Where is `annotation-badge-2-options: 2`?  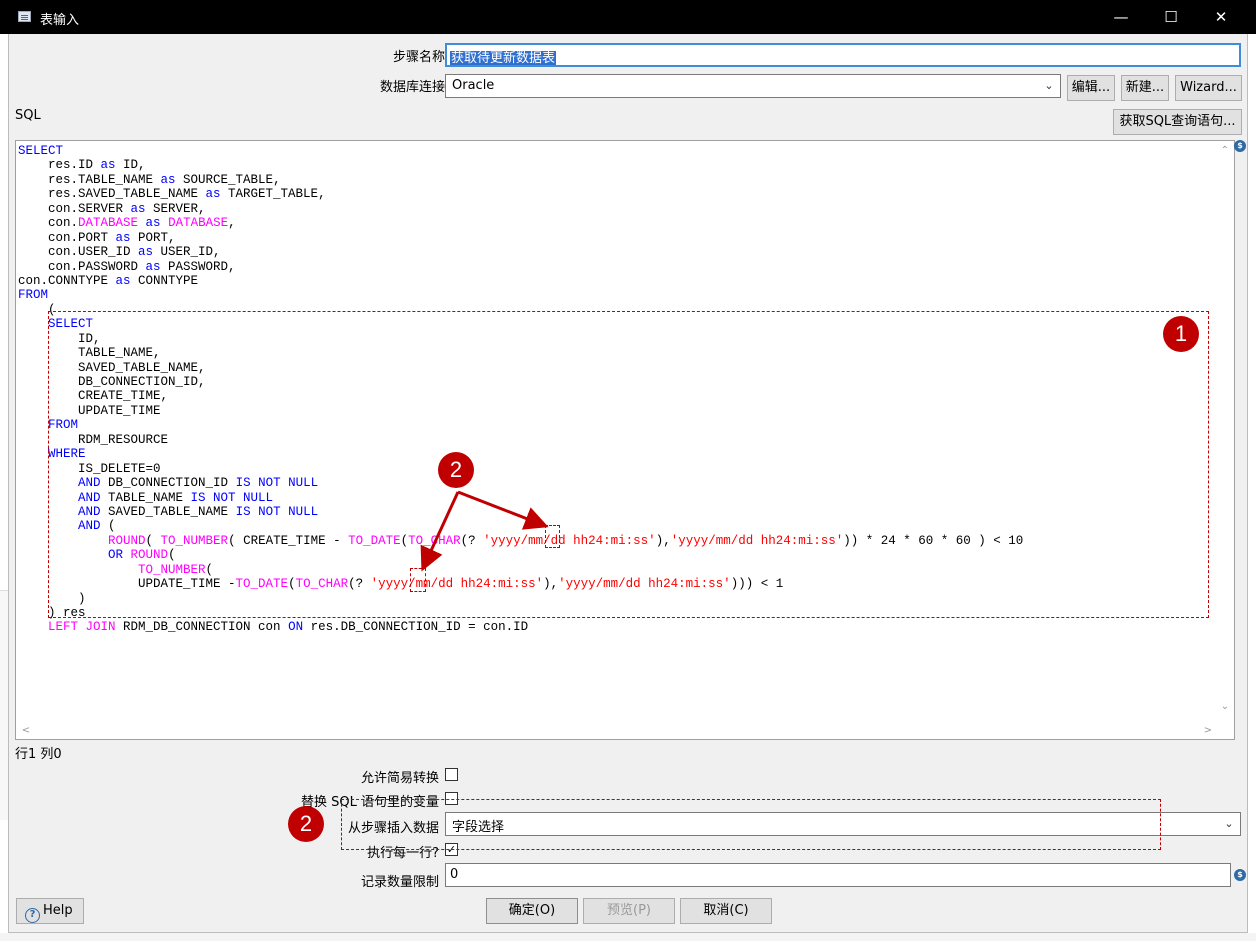 annotation-badge-2-options: 2 is located at coordinates (306, 824).